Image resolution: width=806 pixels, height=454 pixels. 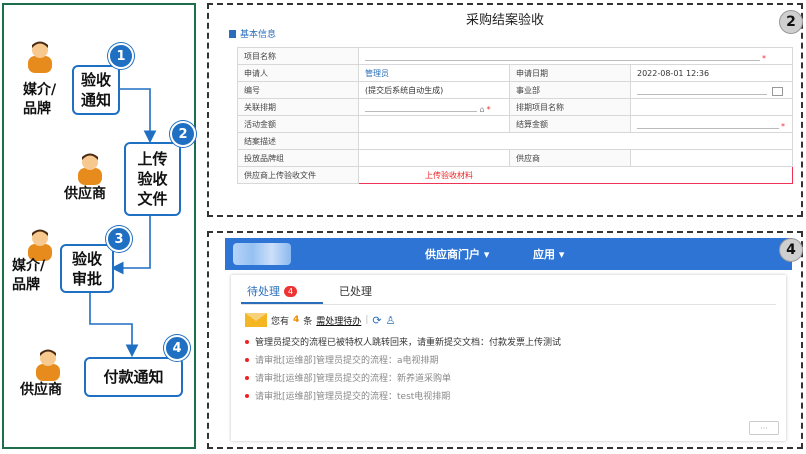 I want to click on field-label: 申请人, so click(x=298, y=73).